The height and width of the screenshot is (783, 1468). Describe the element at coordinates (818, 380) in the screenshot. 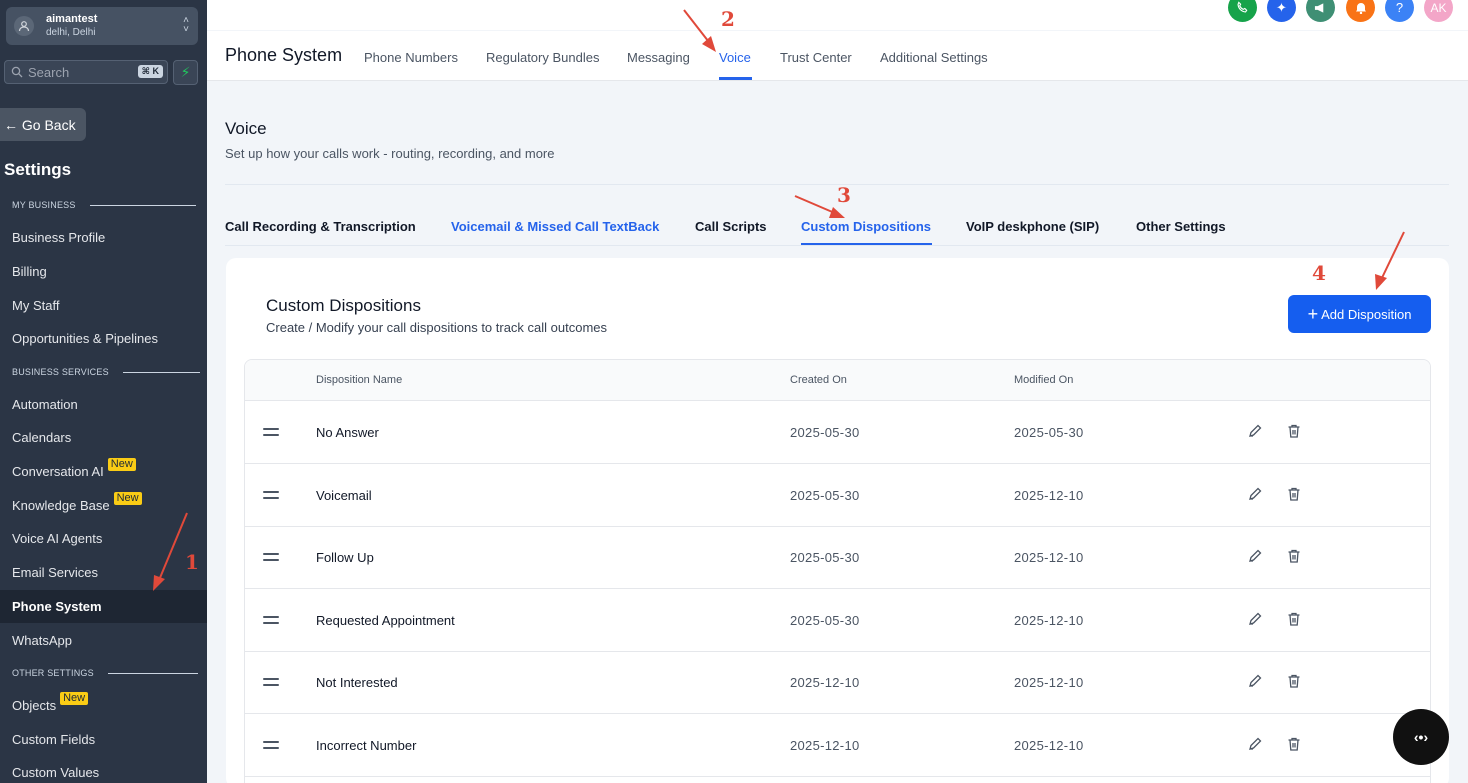

I see `column-header-created: Created On` at that location.